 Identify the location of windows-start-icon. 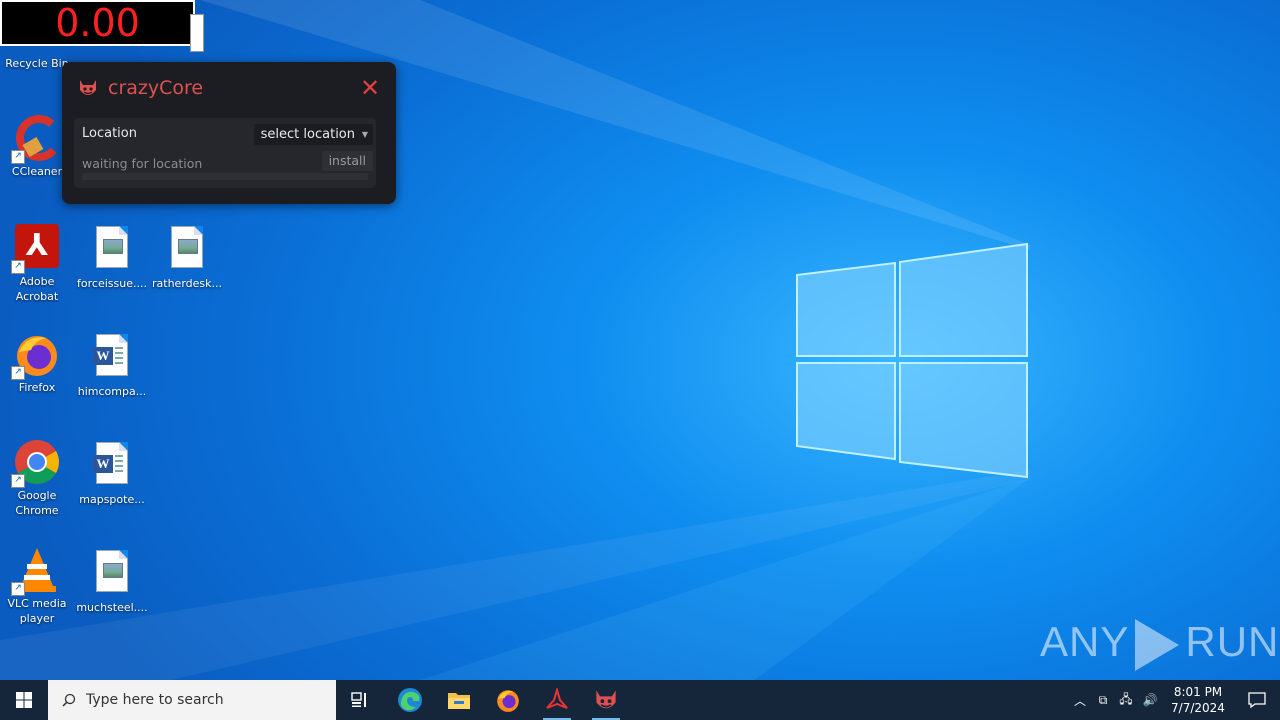
(24, 700).